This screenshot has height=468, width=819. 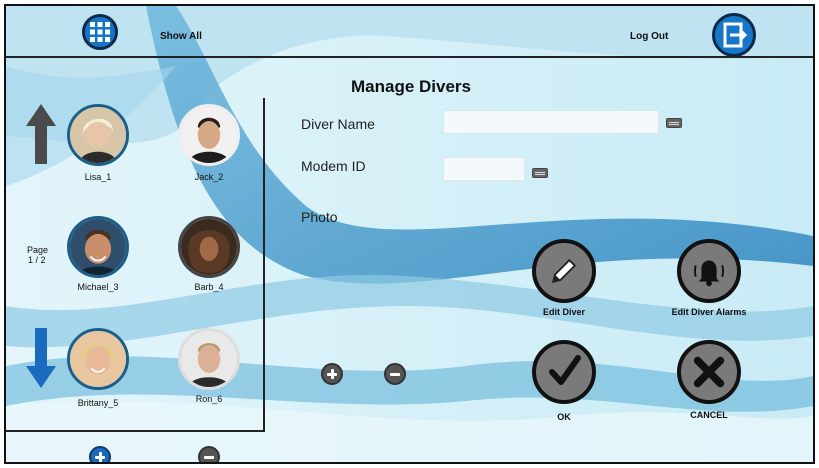 What do you see at coordinates (709, 312) in the screenshot?
I see `edit-diver-alarms-label: Edit Diver Alarms` at bounding box center [709, 312].